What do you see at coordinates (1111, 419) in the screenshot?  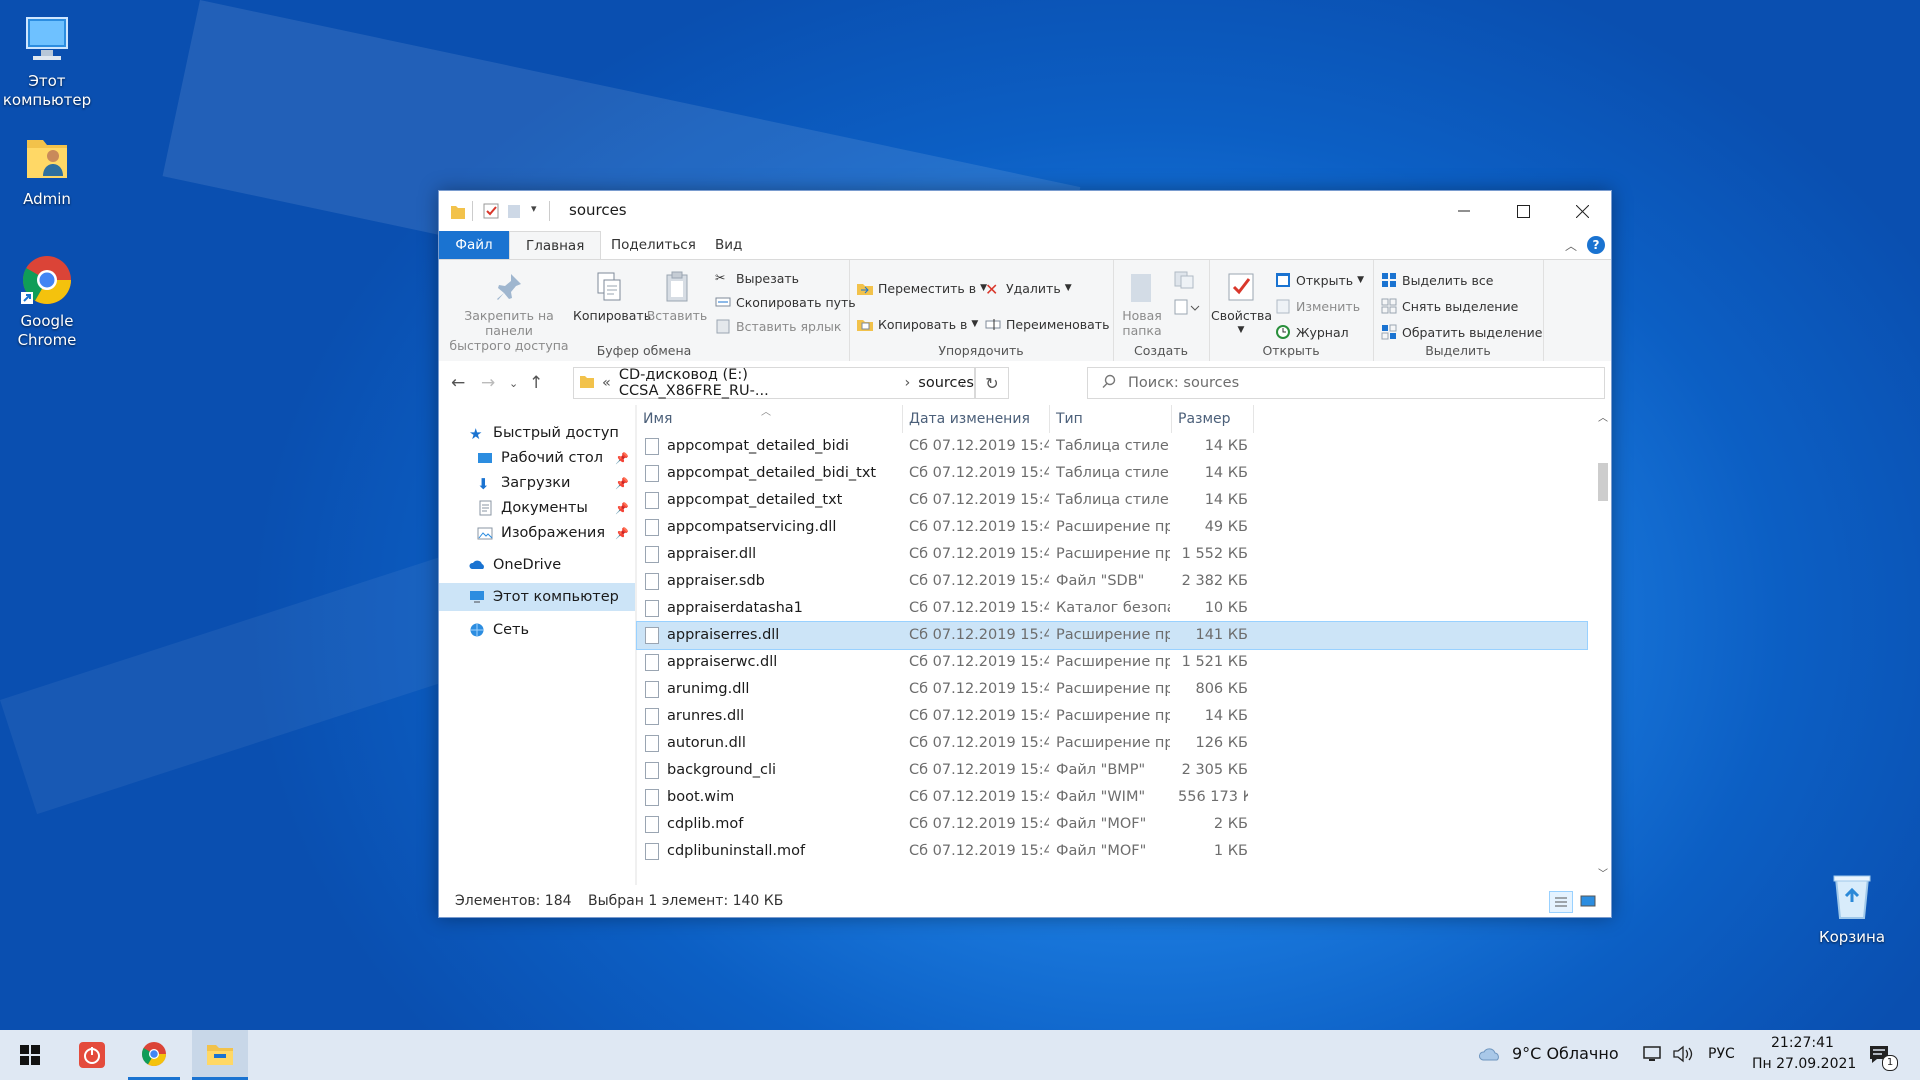 I see `column-header-type: Тип` at bounding box center [1111, 419].